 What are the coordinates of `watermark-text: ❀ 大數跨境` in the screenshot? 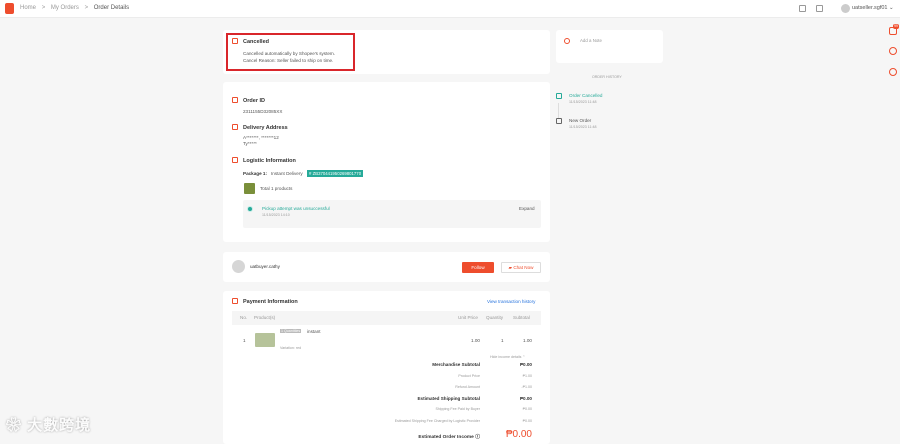 It's located at (49, 425).